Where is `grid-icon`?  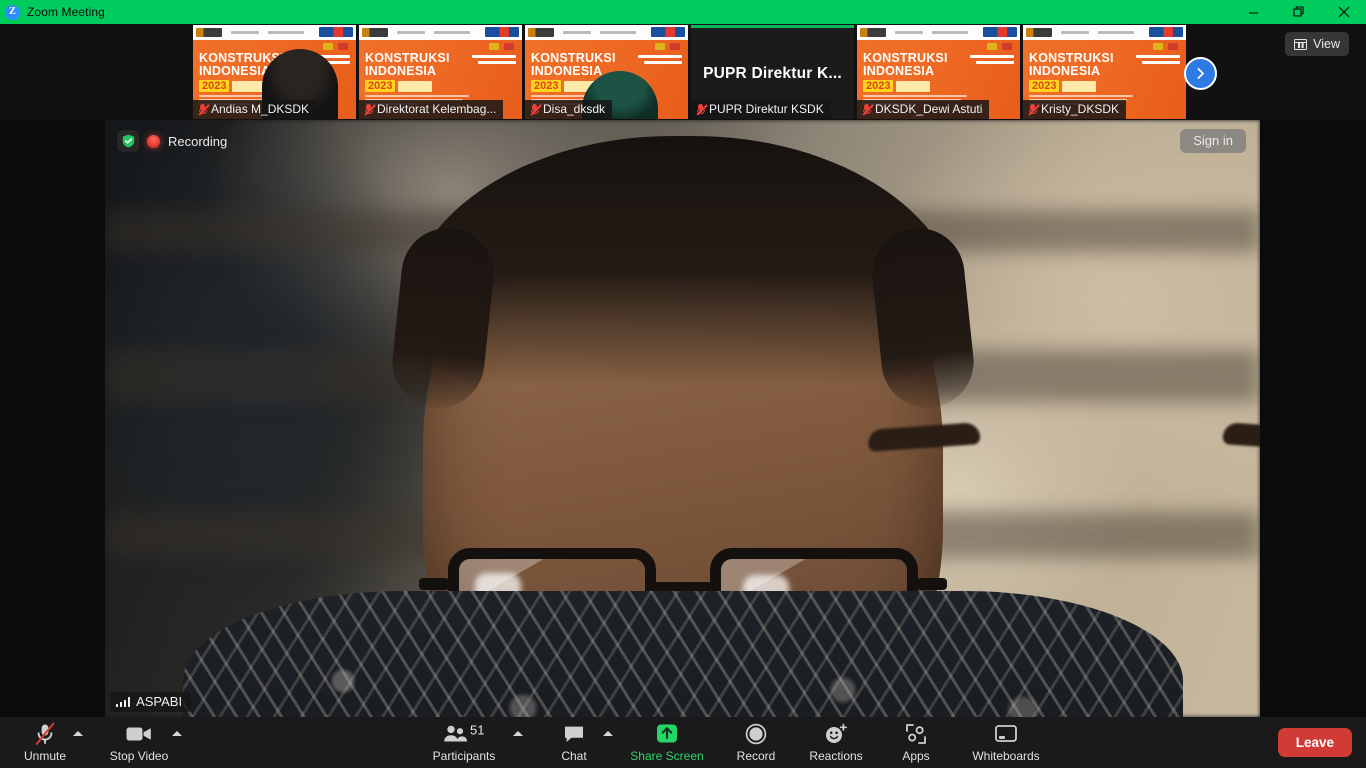
grid-icon is located at coordinates (1301, 44).